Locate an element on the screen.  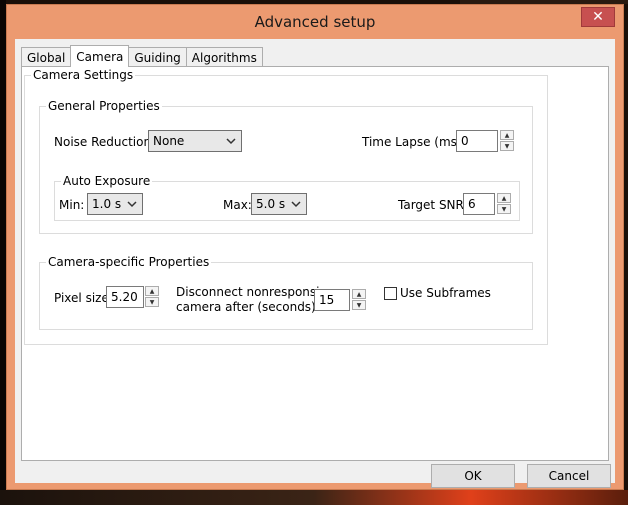
general-properties-label: General Properties is located at coordinates (104, 106).